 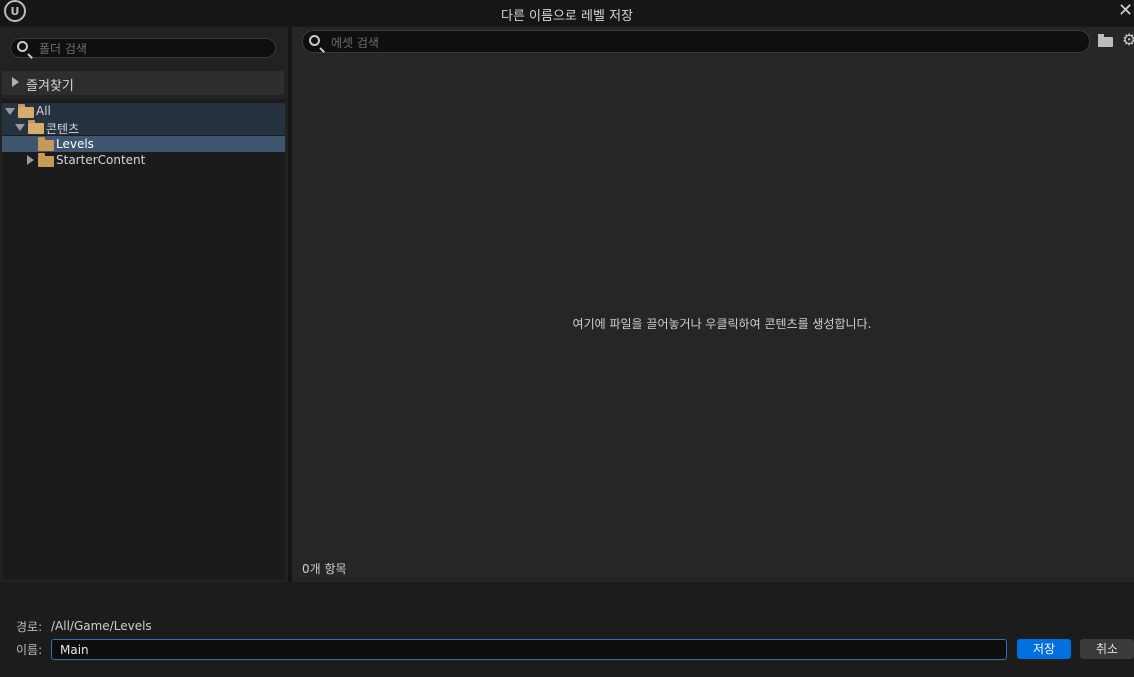 What do you see at coordinates (143, 83) in the screenshot?
I see `favorites-header: 즐겨찾기` at bounding box center [143, 83].